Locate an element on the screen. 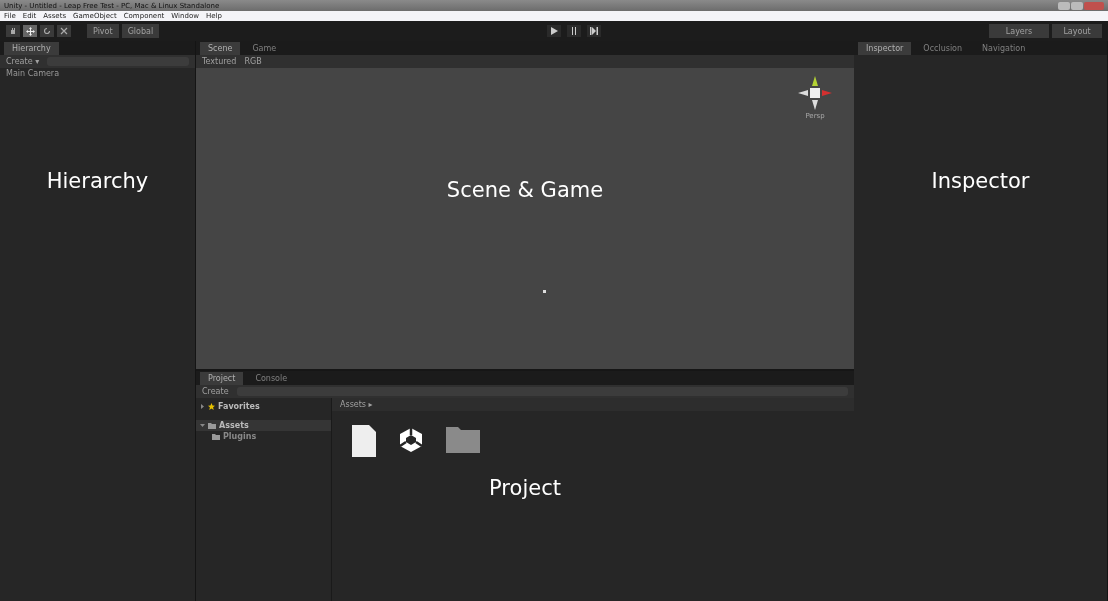  inspector-tab: Occlusion is located at coordinates (943, 48).